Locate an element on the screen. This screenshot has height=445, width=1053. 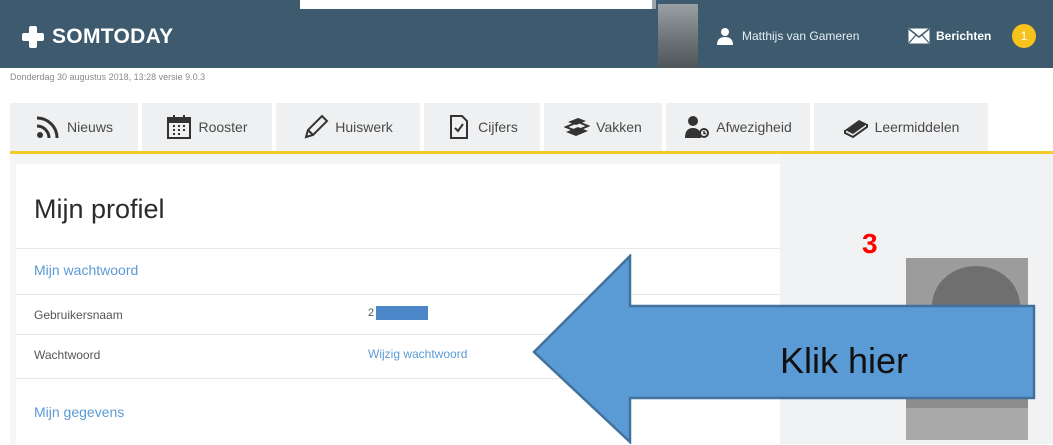
tab-vakken: Vakken is located at coordinates (603, 127).